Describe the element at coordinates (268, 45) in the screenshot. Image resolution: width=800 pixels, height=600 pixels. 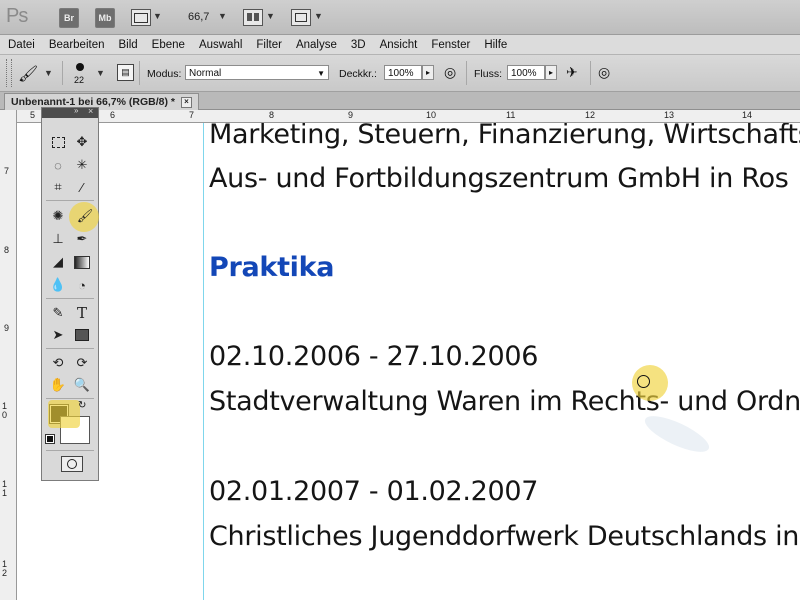
I see `menu-item-filter: Filter` at that location.